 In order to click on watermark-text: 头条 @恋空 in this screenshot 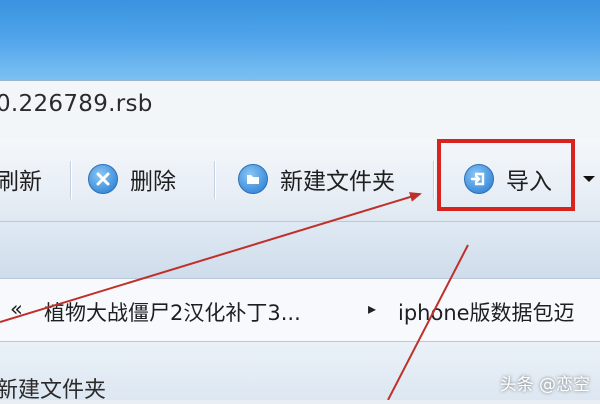, I will do `click(544, 385)`.